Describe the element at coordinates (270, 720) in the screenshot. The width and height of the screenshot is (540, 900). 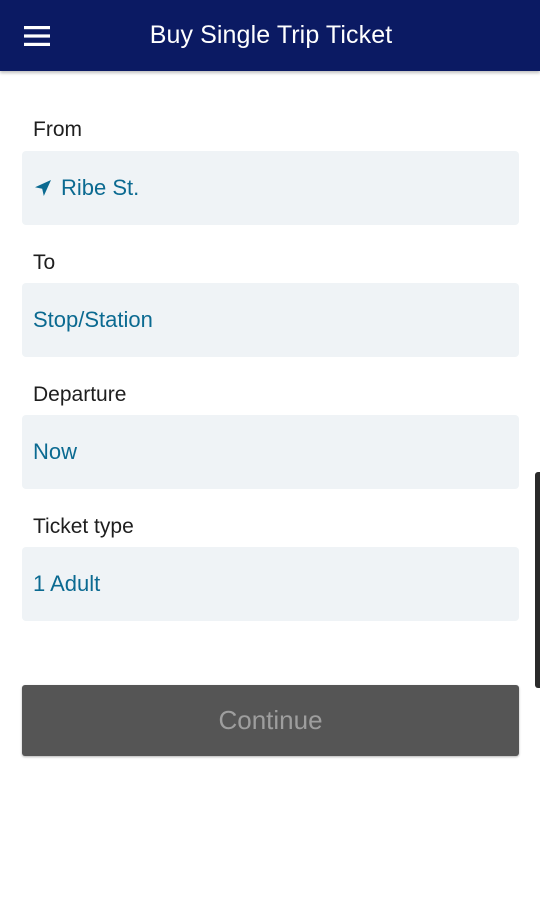
I see `continue-button: Continue` at that location.